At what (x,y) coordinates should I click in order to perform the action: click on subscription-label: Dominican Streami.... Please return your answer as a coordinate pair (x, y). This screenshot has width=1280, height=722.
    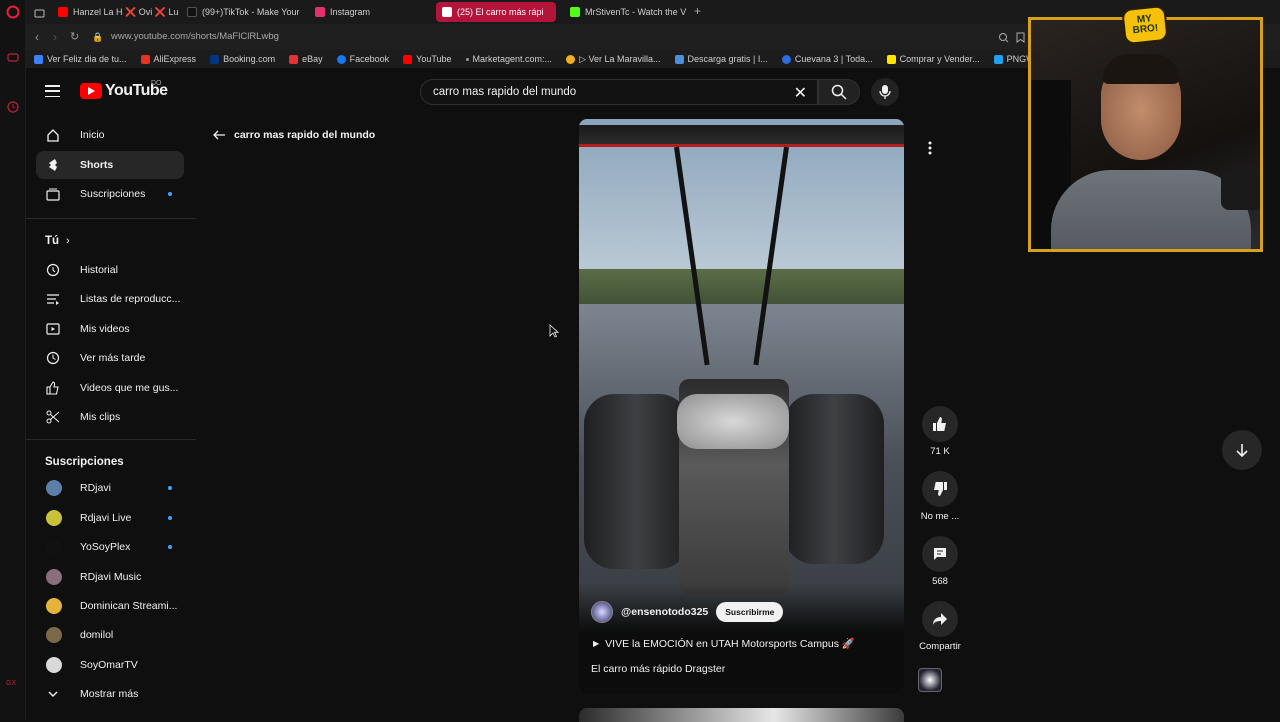
    Looking at the image, I should click on (129, 606).